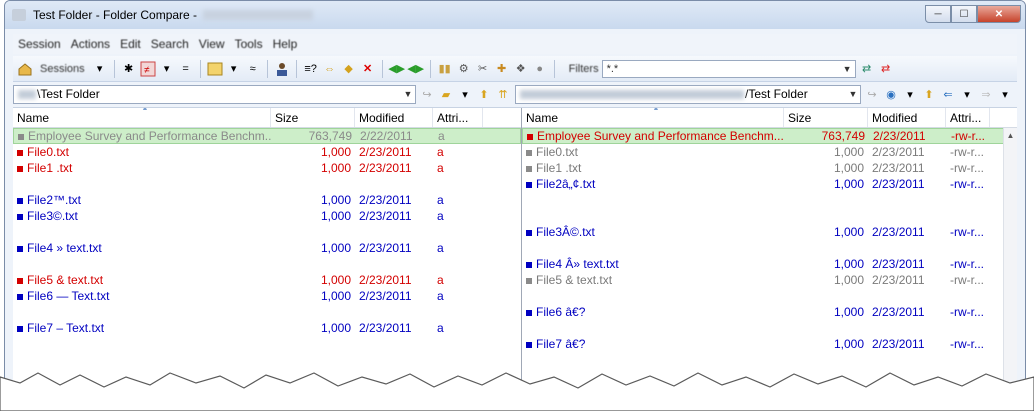  What do you see at coordinates (267, 200) in the screenshot?
I see `file-row: File2™.txt 1,000 2/23/2011 a` at bounding box center [267, 200].